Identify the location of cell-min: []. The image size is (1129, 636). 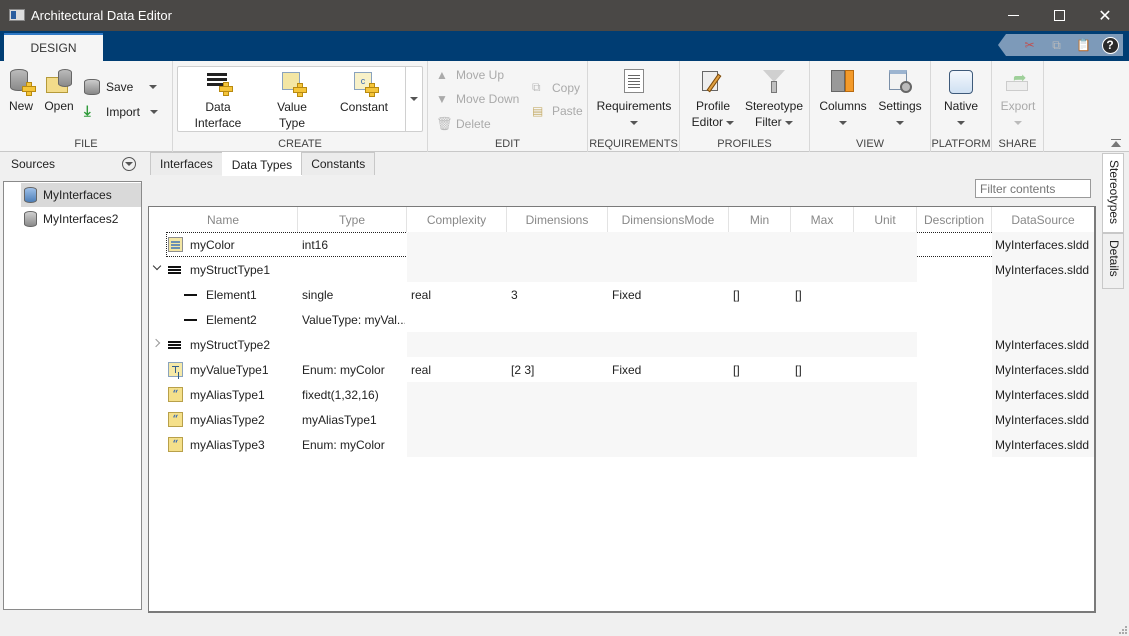
(761, 294).